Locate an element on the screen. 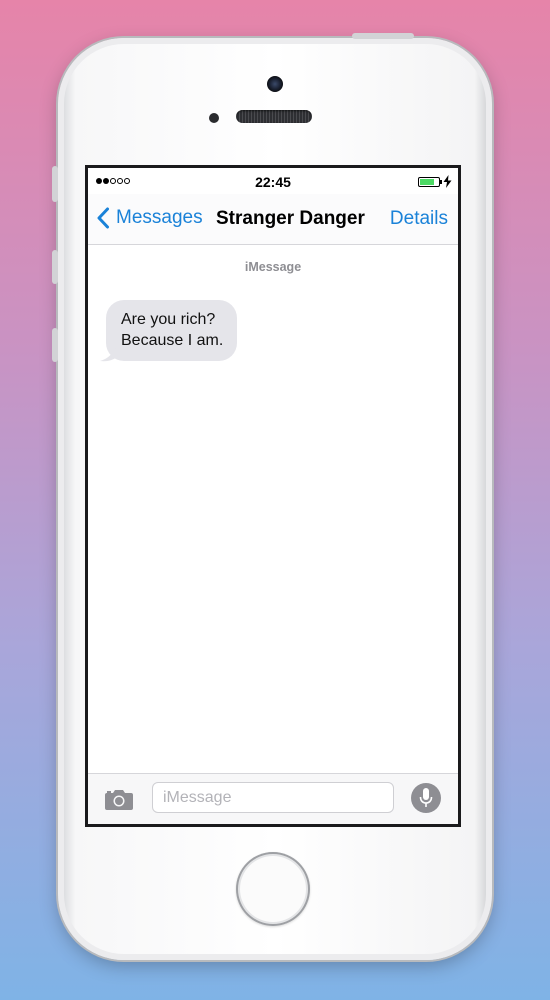  back-button: Messages is located at coordinates (149, 218).